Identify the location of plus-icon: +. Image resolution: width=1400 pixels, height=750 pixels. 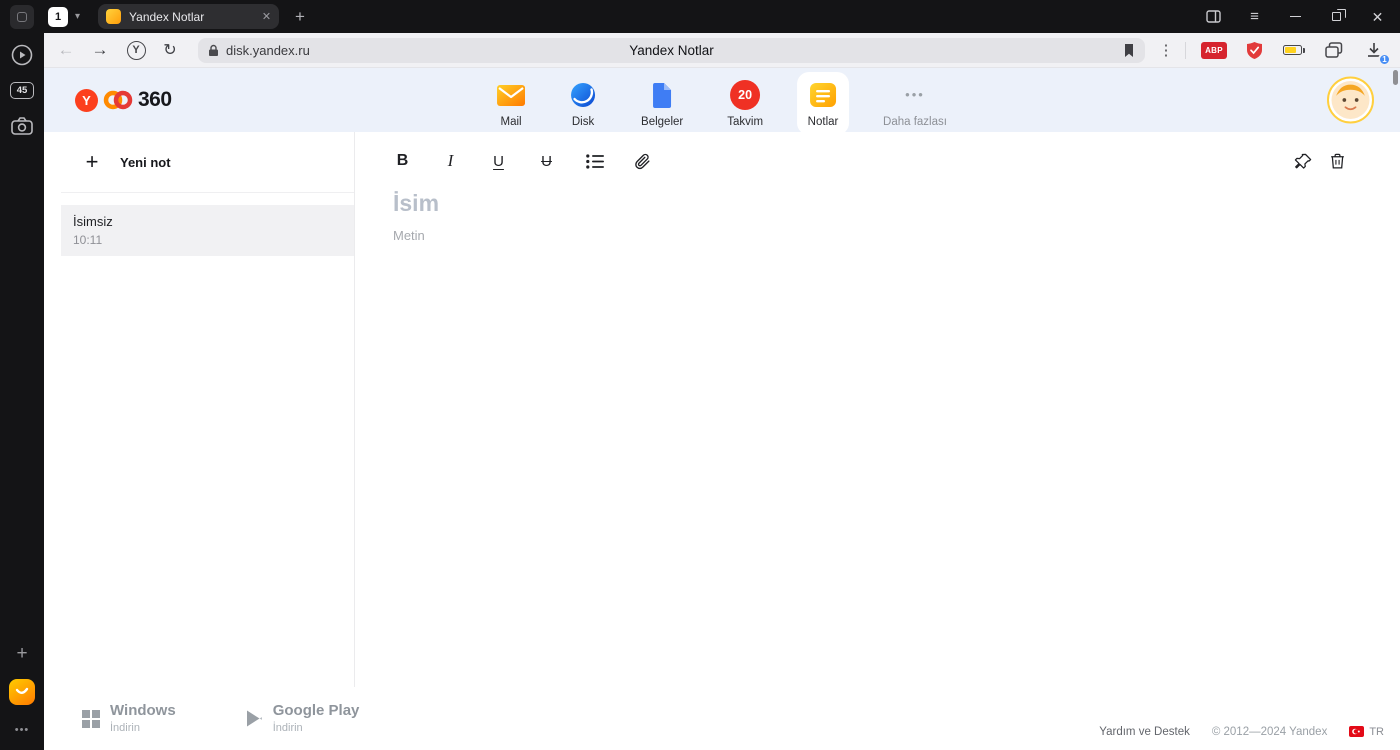
(92, 161).